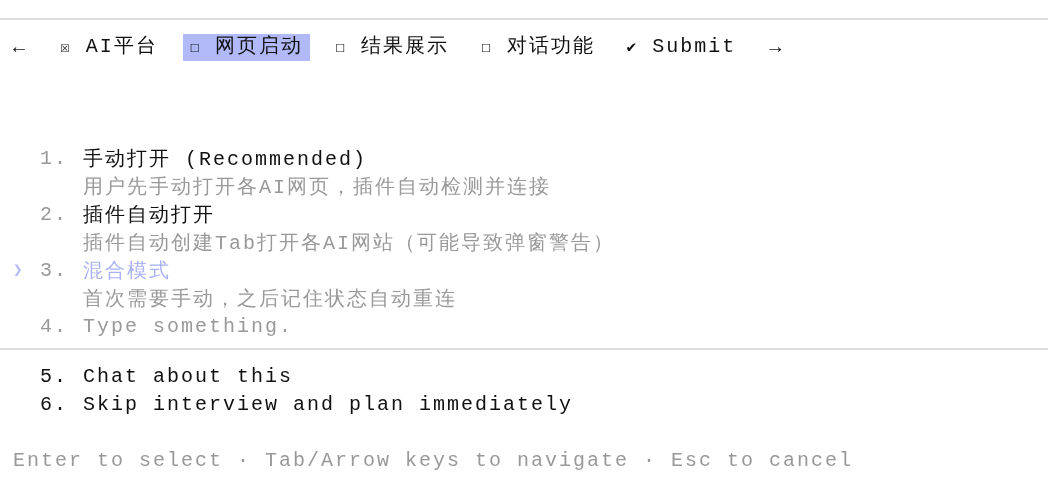 The height and width of the screenshot is (496, 1048). I want to click on cursor-icon: ❯, so click(26, 270).